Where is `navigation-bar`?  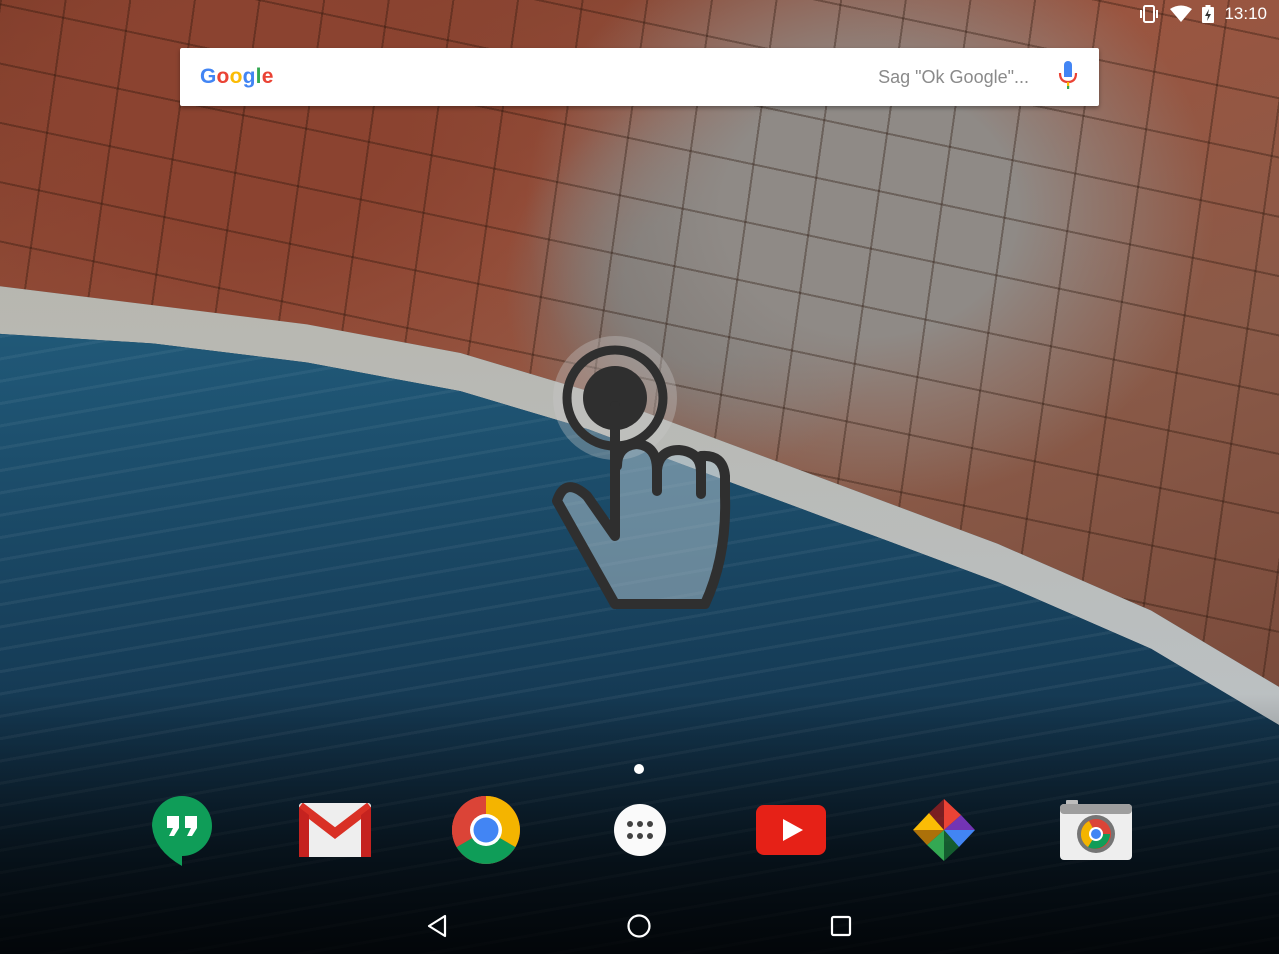 navigation-bar is located at coordinates (639, 926).